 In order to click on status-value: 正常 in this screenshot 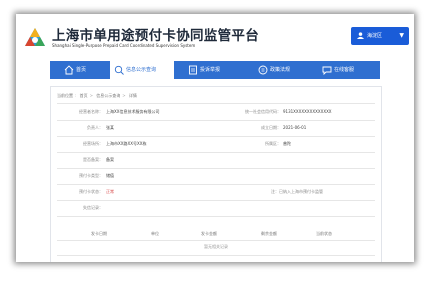, I will do `click(110, 191)`.